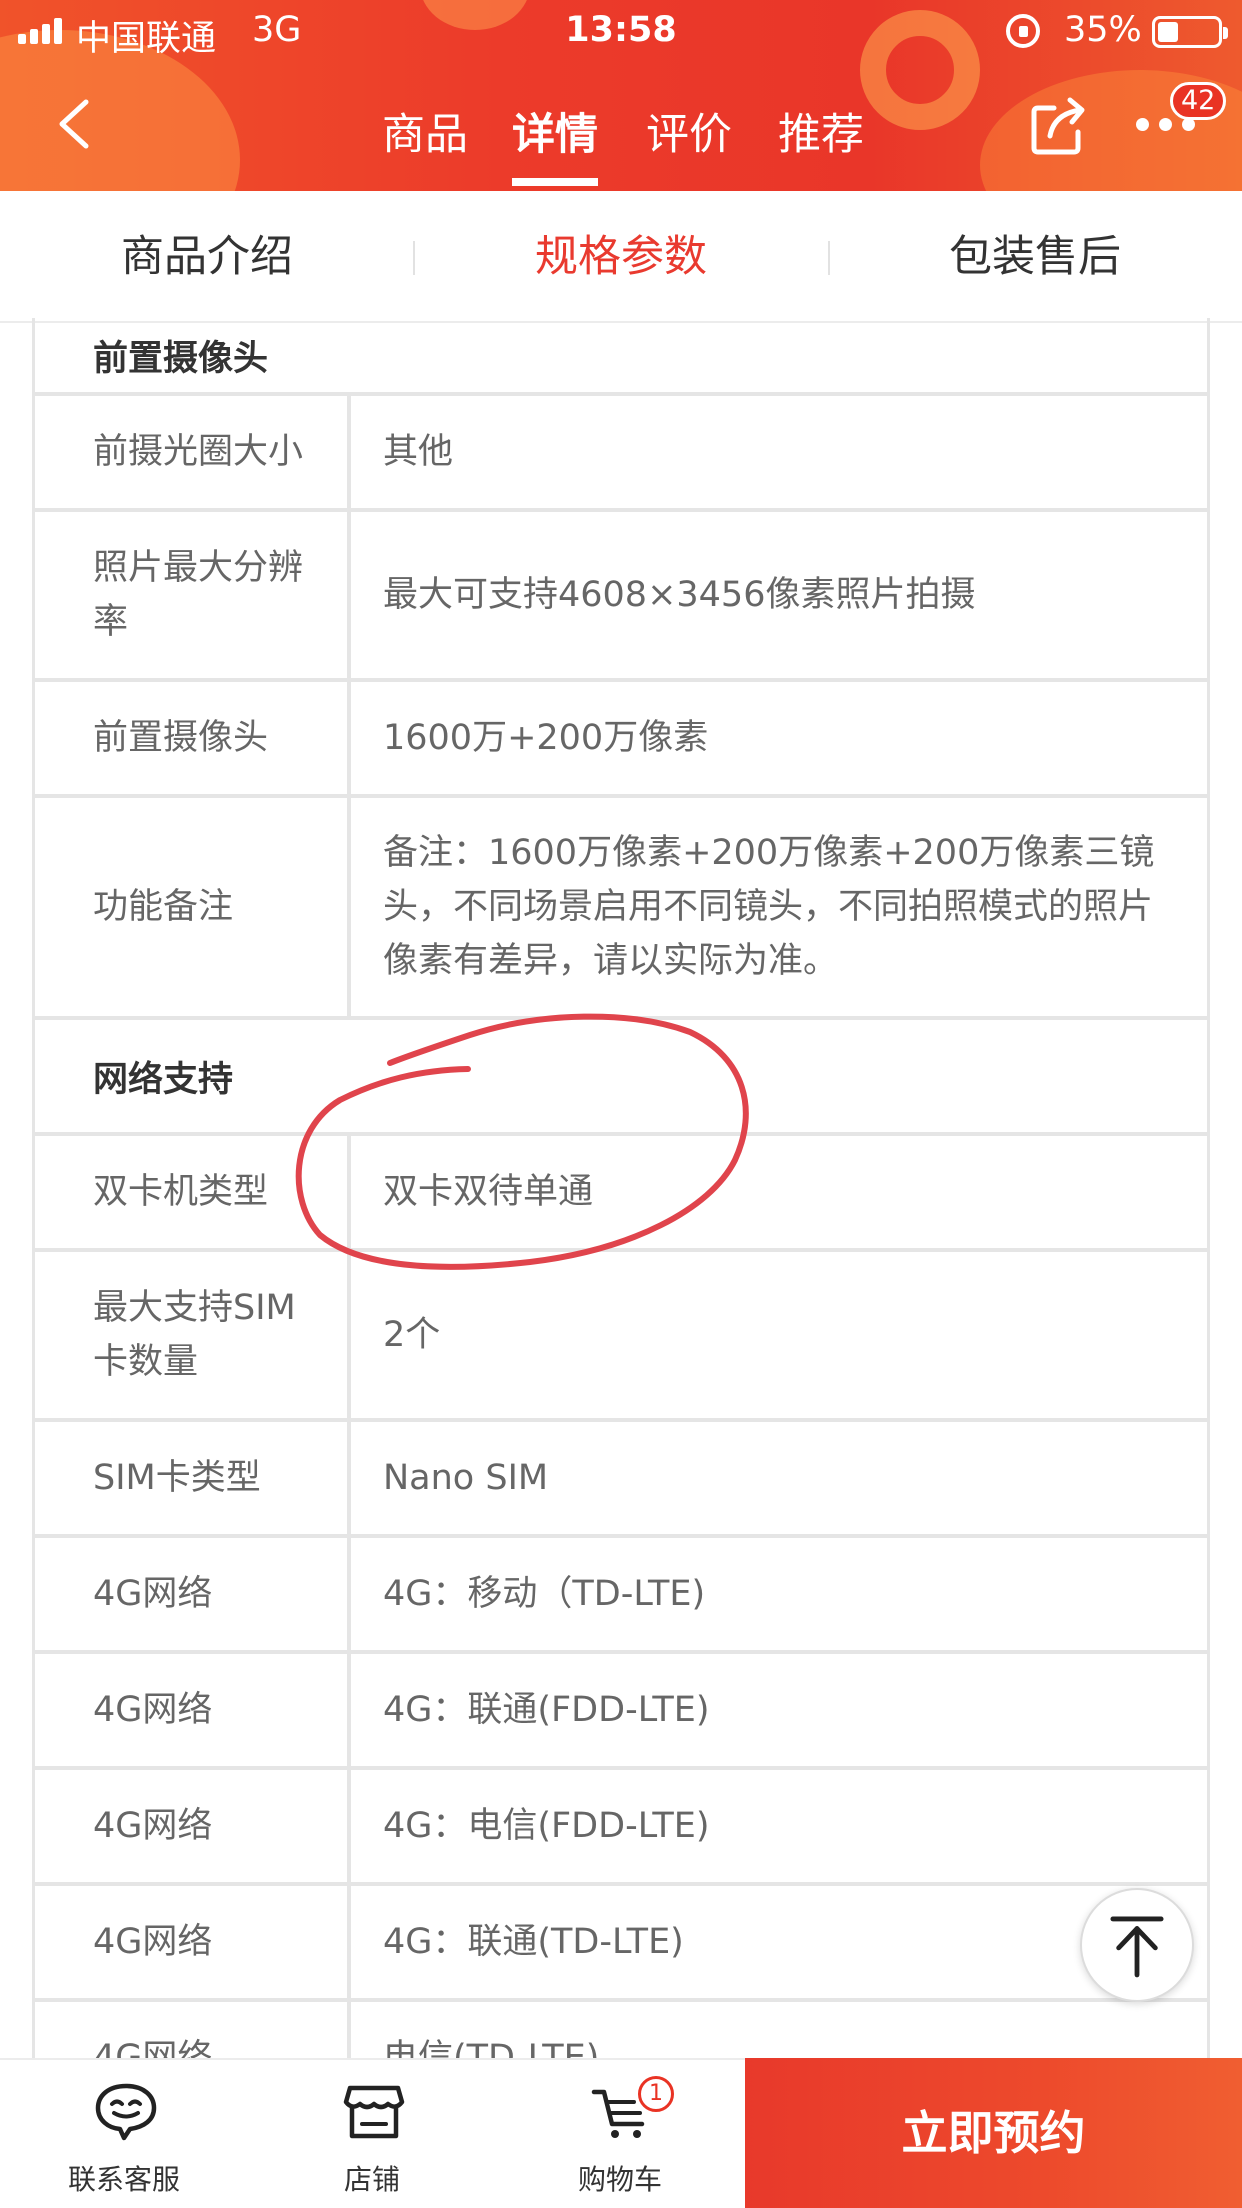  I want to click on arrow-up-icon, so click(1137, 1947).